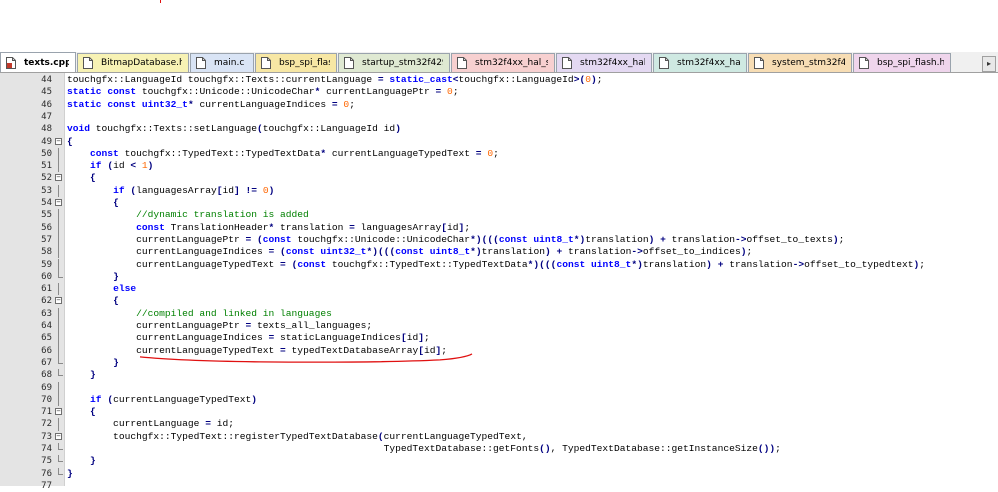  What do you see at coordinates (46, 362) in the screenshot?
I see `line-number: 67` at bounding box center [46, 362].